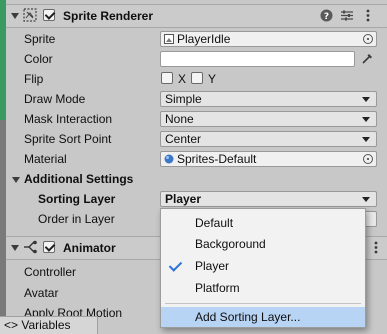  Describe the element at coordinates (34, 79) in the screenshot. I see `flip-label: Flip` at that location.